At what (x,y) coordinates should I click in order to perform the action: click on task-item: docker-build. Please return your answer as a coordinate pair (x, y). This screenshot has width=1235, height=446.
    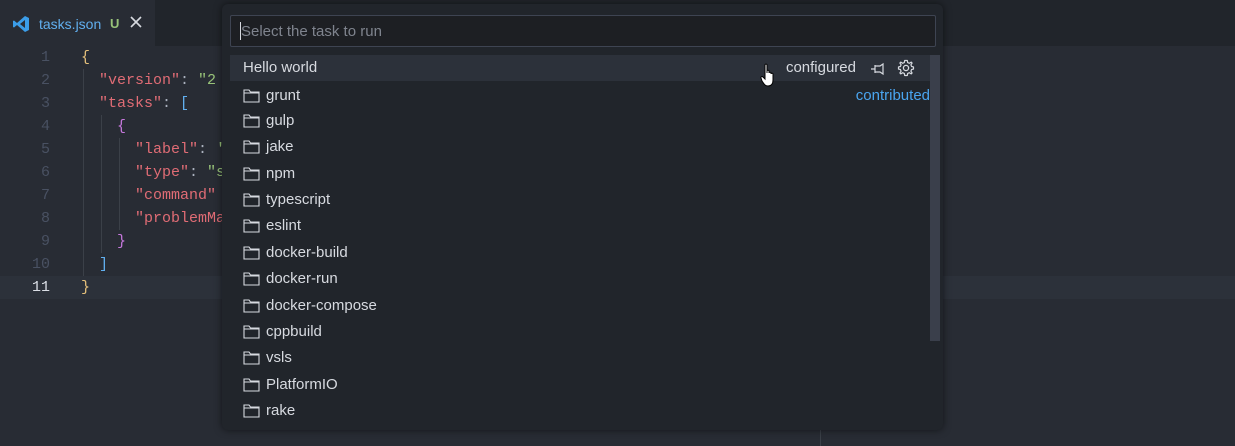
    Looking at the image, I should click on (580, 253).